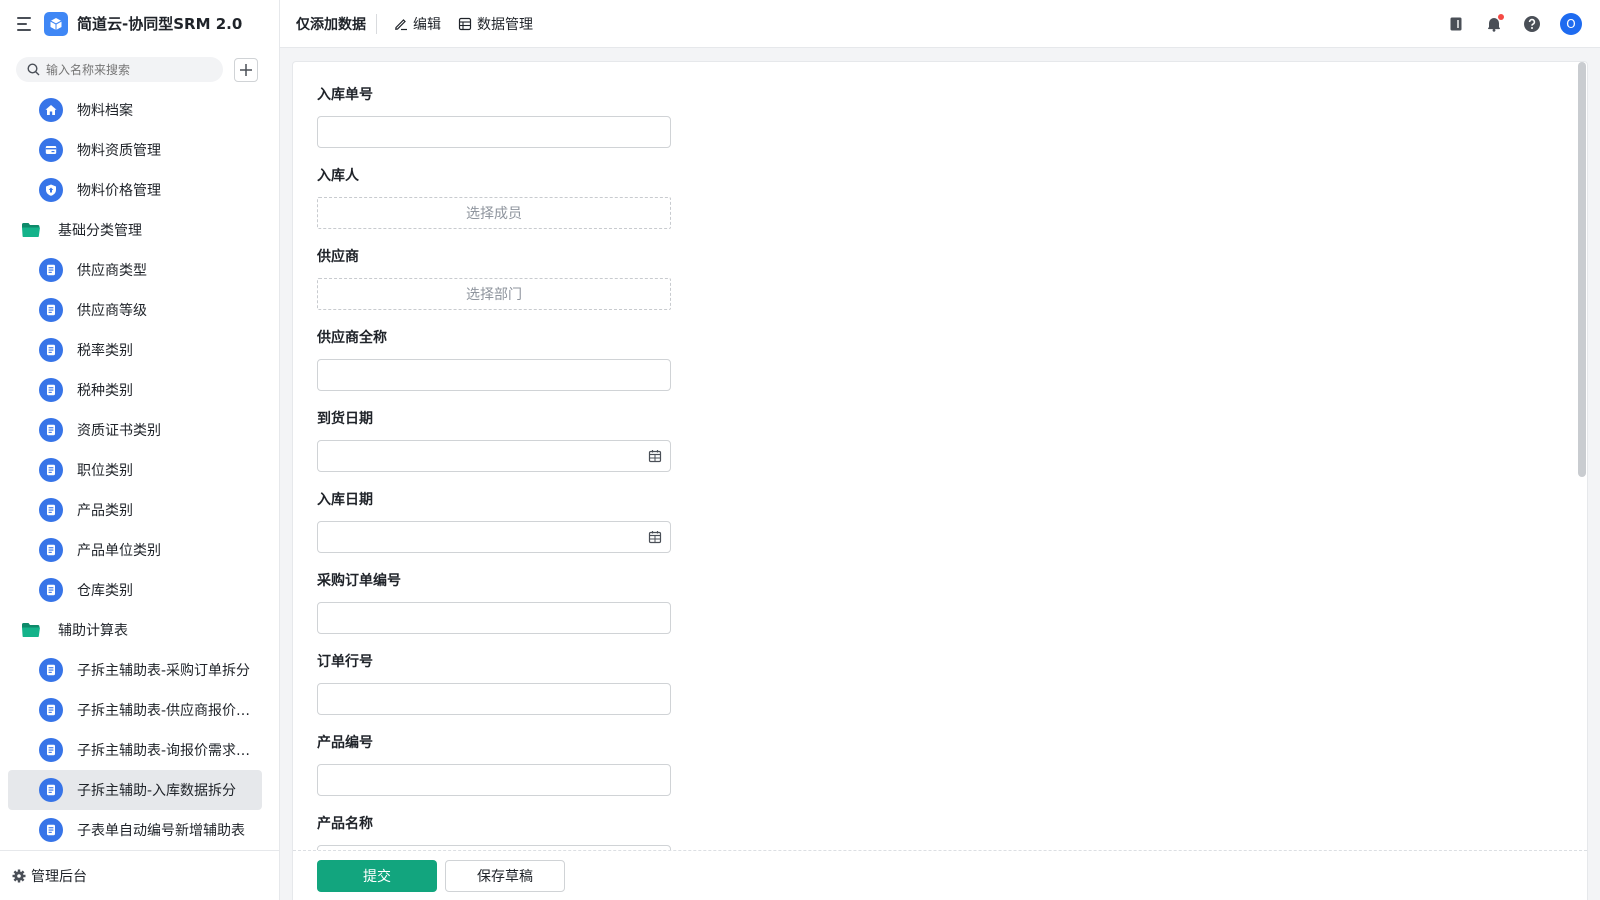 The height and width of the screenshot is (900, 1600). I want to click on scrollbar, so click(1582, 269).